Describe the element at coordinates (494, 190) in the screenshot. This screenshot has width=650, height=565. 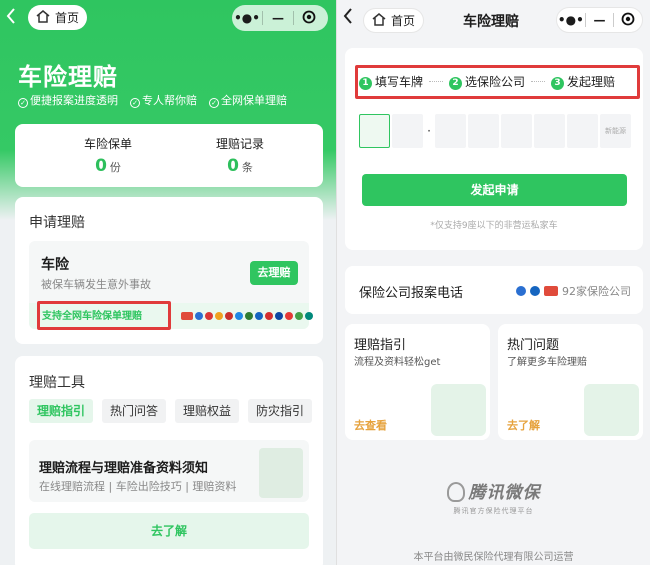
I see `submit-application-button: 发起申请` at that location.